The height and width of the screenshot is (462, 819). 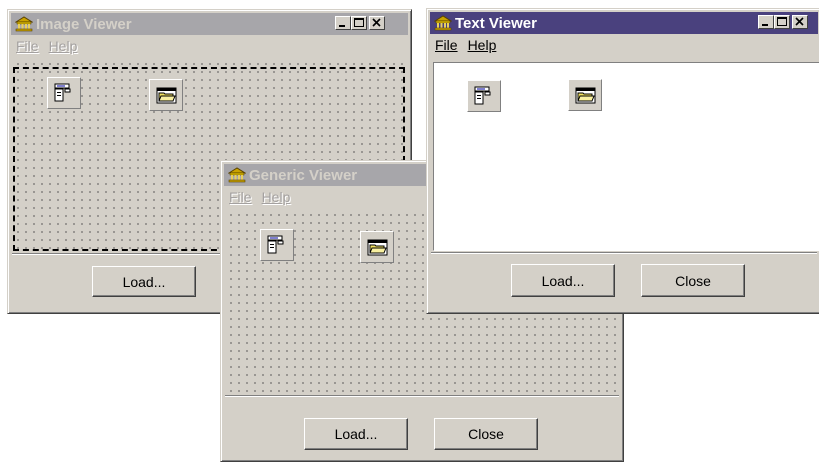 I want to click on image-viewer-titlebar: Image Viewer, so click(x=209, y=24).